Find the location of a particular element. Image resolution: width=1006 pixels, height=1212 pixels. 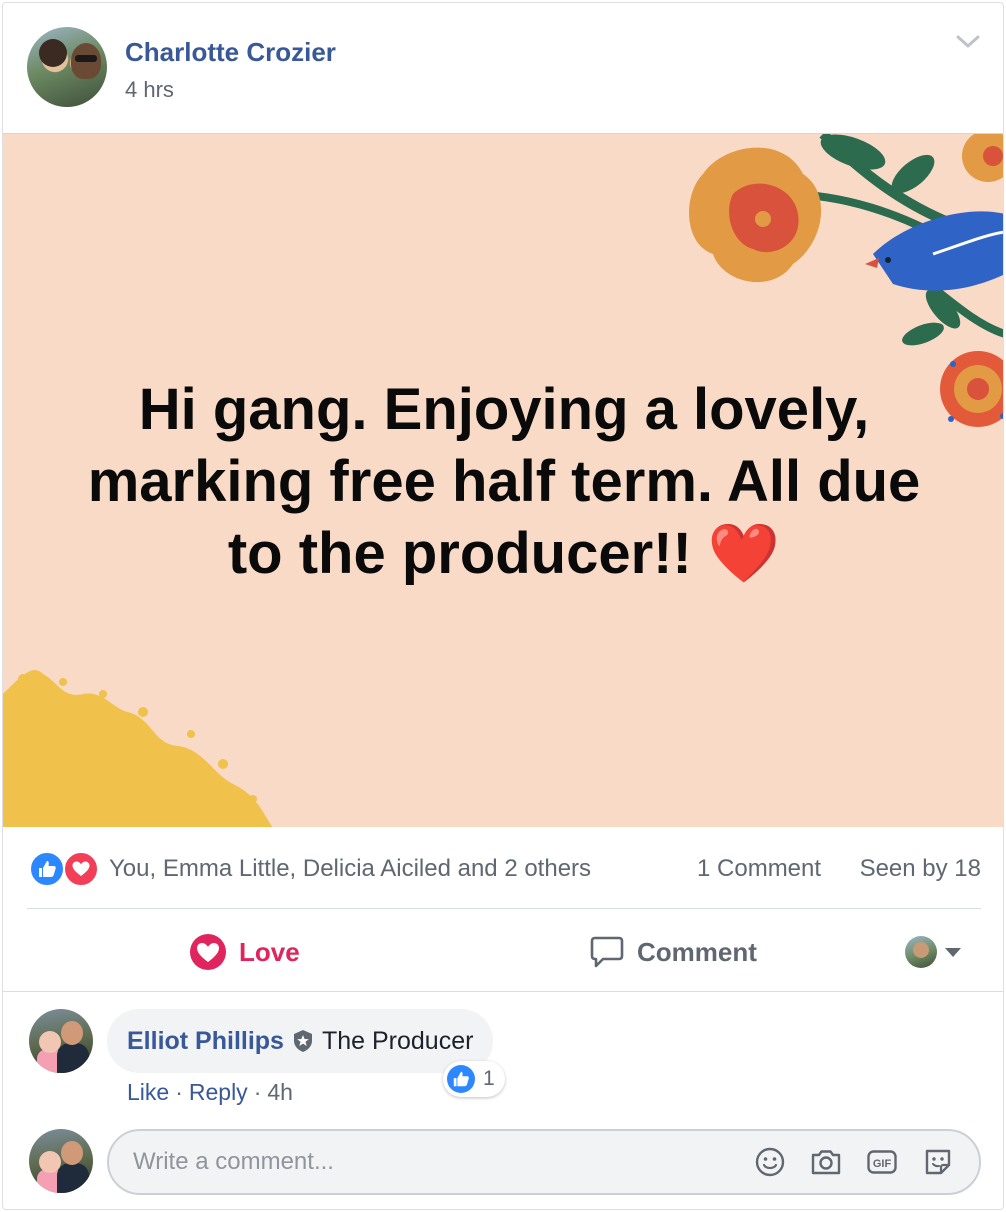

comment-input-wrapper: GIF is located at coordinates (544, 1162).